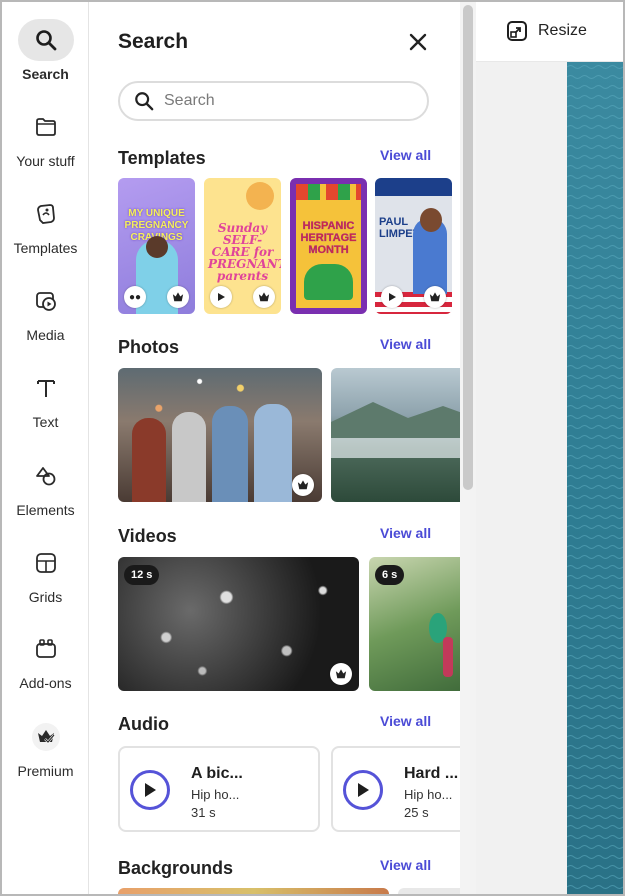 This screenshot has height=896, width=625. What do you see at coordinates (562, 30) in the screenshot?
I see `resize-label: Resize` at bounding box center [562, 30].